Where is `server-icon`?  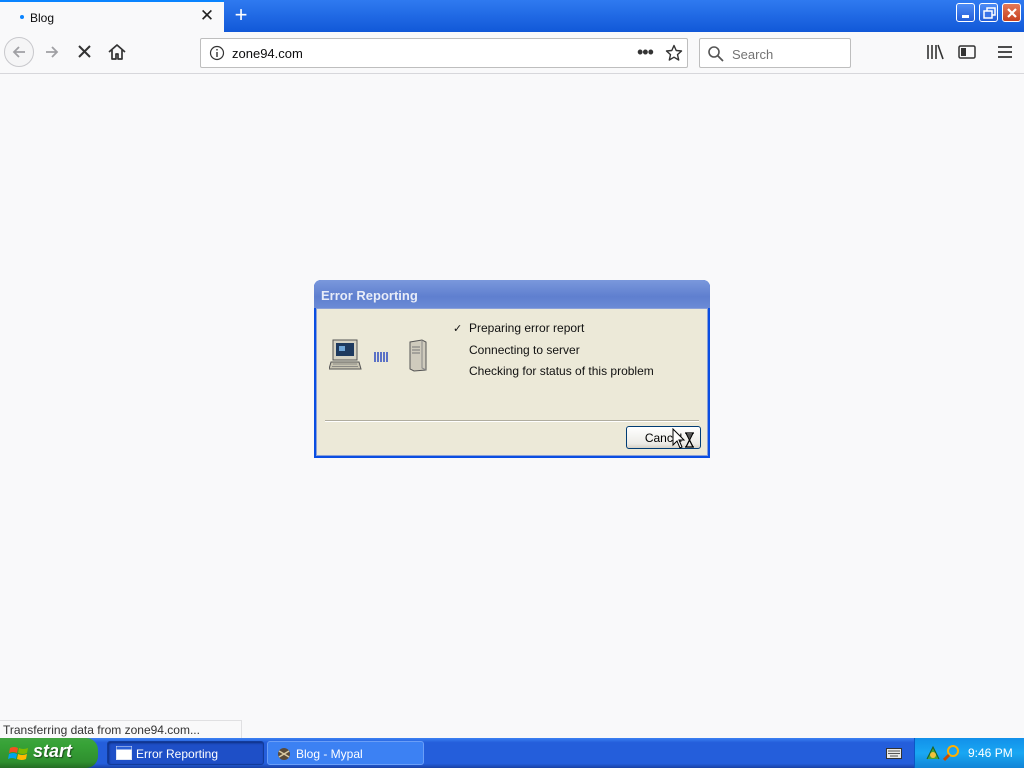
server-icon is located at coordinates (418, 355).